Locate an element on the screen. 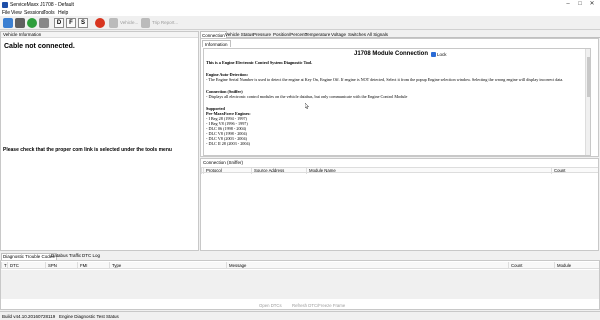 The width and height of the screenshot is (600, 320). f-button: F is located at coordinates (71, 23).